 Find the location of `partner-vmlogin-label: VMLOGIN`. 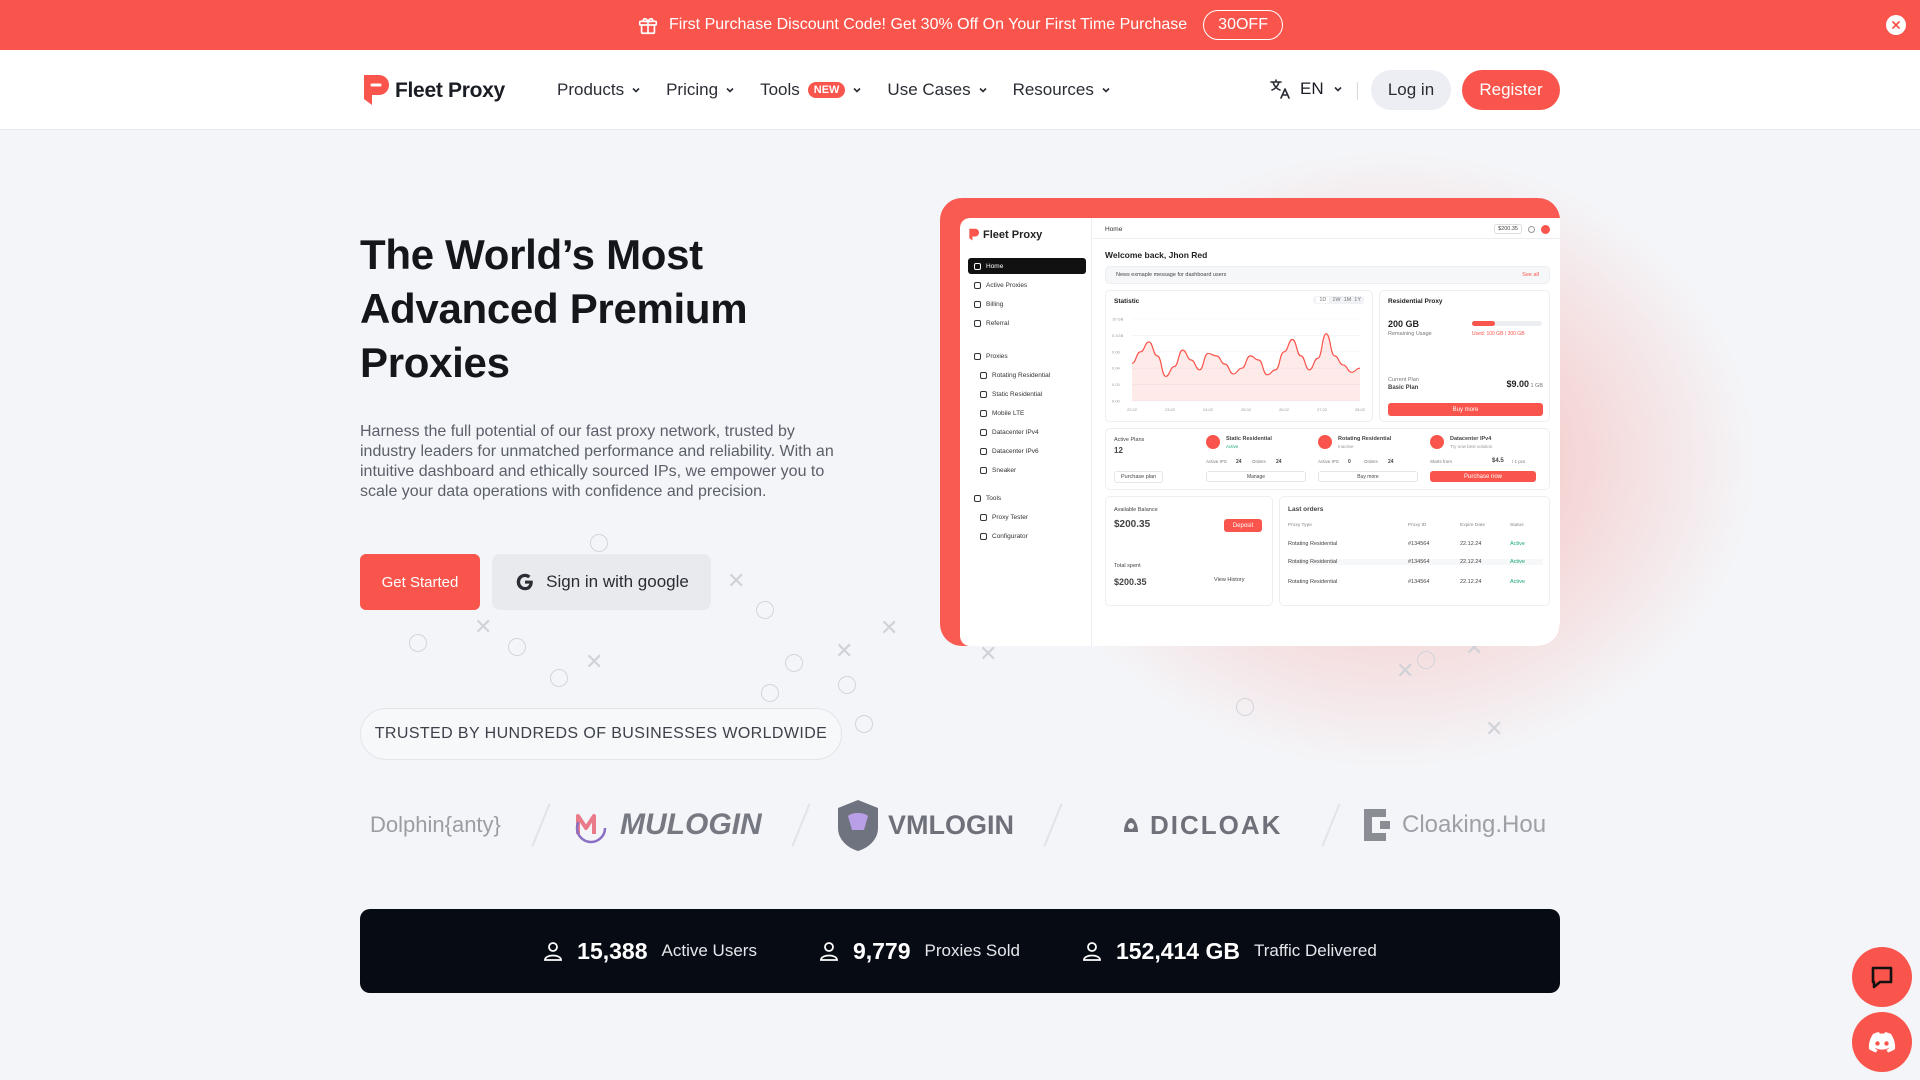

partner-vmlogin-label: VMLOGIN is located at coordinates (951, 824).